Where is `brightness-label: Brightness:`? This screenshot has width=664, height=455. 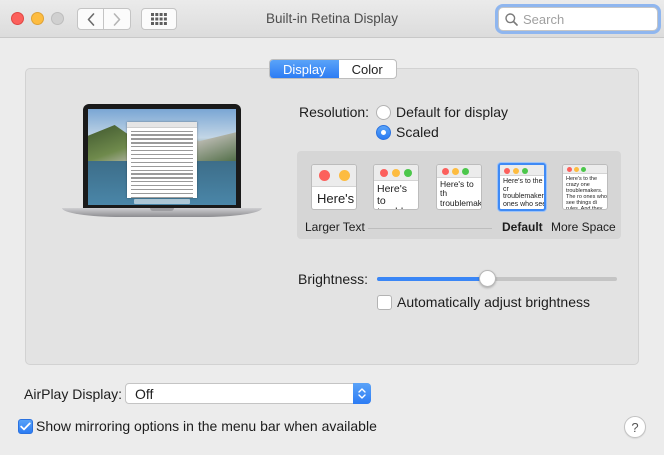 brightness-label: Brightness: is located at coordinates (333, 279).